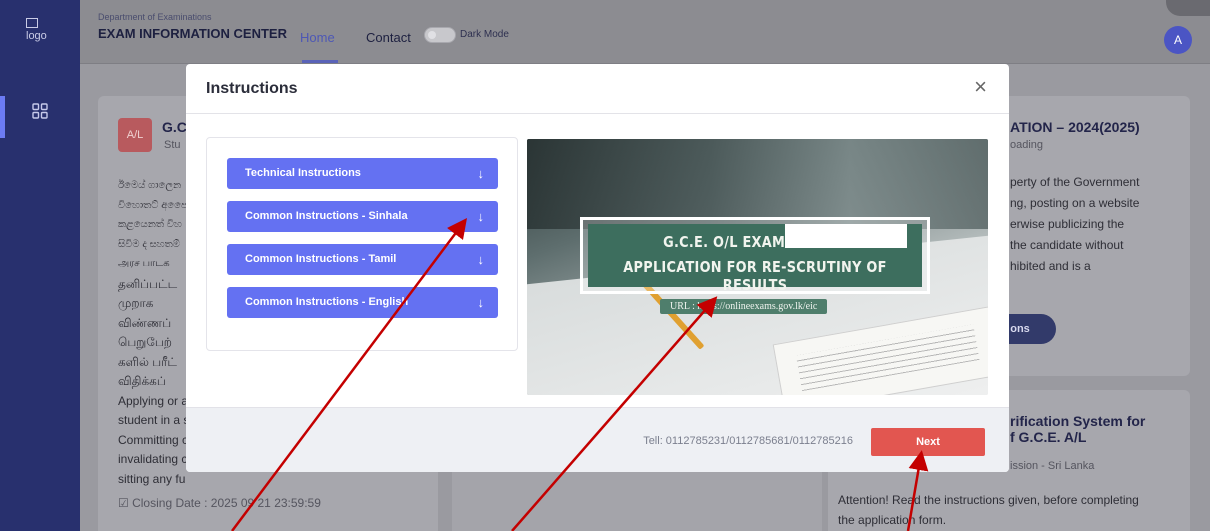 The width and height of the screenshot is (1210, 531). Describe the element at coordinates (1188, 8) in the screenshot. I see `window-corner` at that location.